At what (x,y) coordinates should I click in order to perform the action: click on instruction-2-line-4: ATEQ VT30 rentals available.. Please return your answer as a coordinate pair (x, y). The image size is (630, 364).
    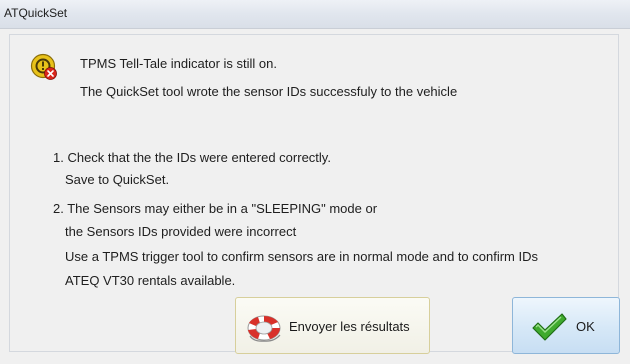
    Looking at the image, I should click on (150, 280).